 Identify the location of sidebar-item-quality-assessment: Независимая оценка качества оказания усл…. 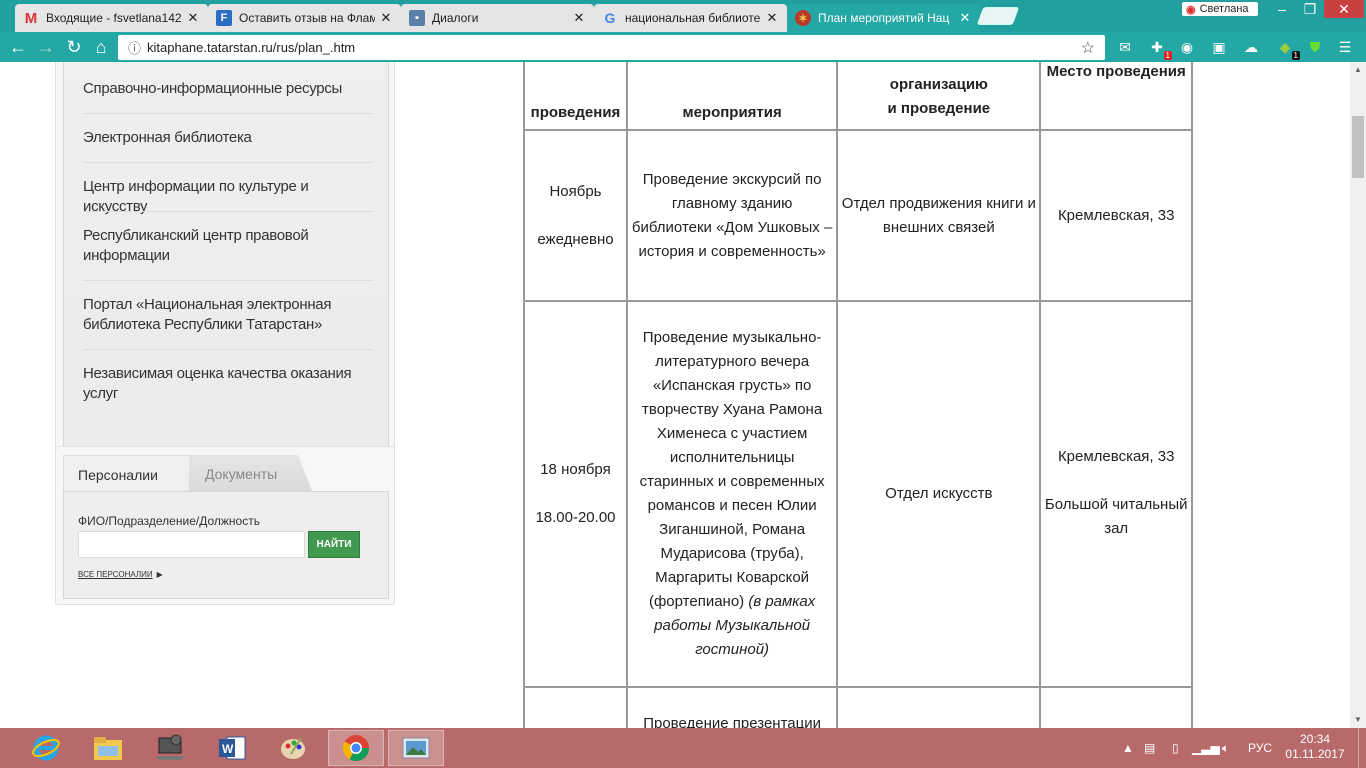
(228, 384).